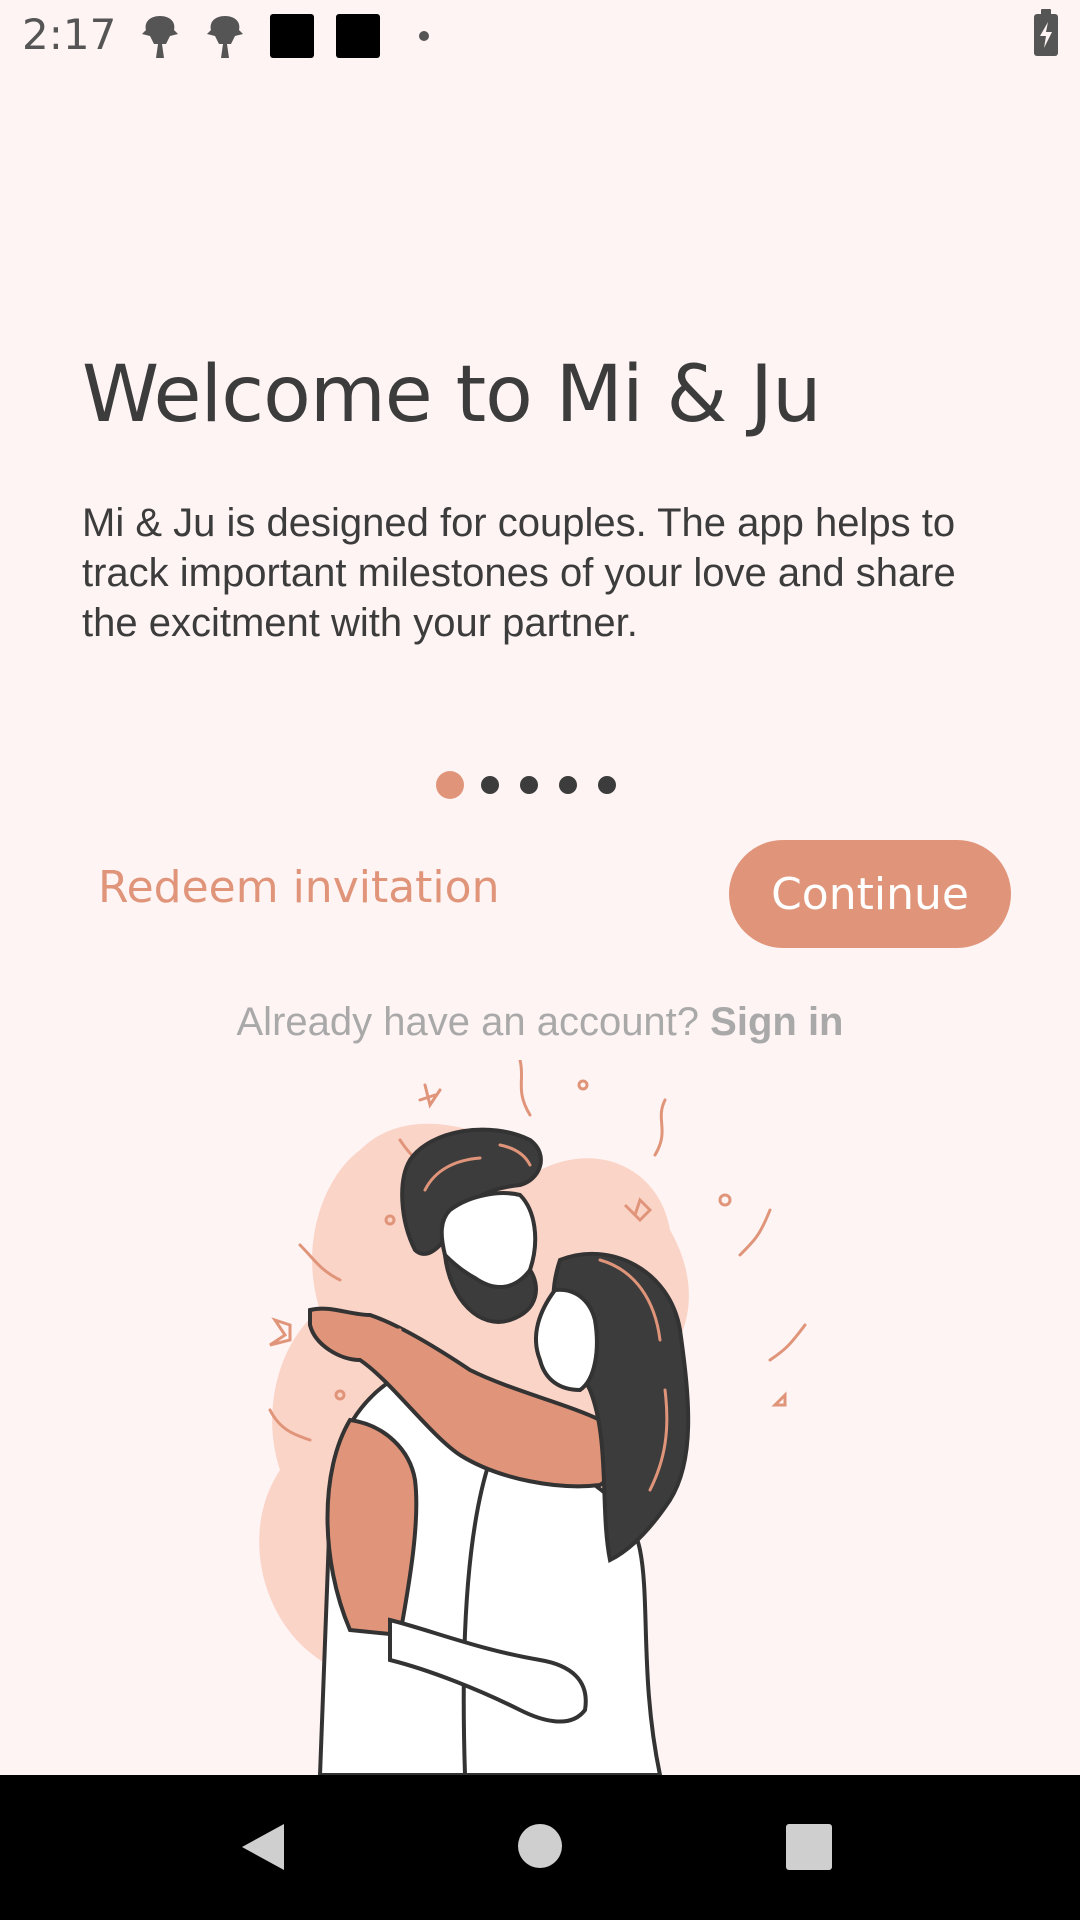 This screenshot has height=1920, width=1080. I want to click on battery-charging-icon, so click(1046, 32).